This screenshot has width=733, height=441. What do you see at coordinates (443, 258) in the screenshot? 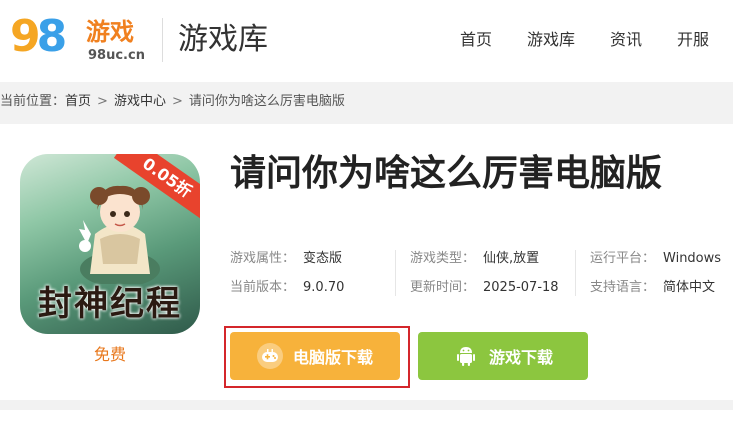
I see `attr-key: 游戏类型：` at bounding box center [443, 258].